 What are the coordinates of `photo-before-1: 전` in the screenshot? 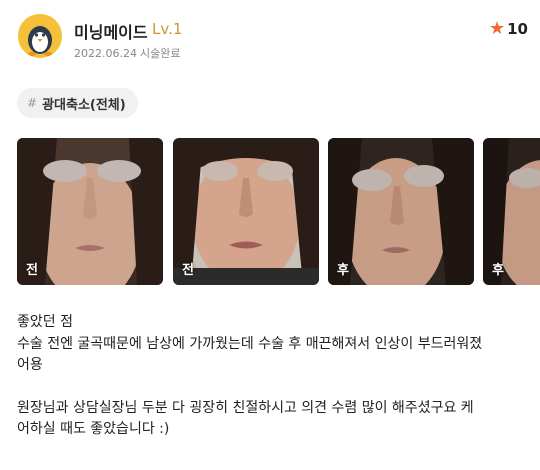 It's located at (90, 211).